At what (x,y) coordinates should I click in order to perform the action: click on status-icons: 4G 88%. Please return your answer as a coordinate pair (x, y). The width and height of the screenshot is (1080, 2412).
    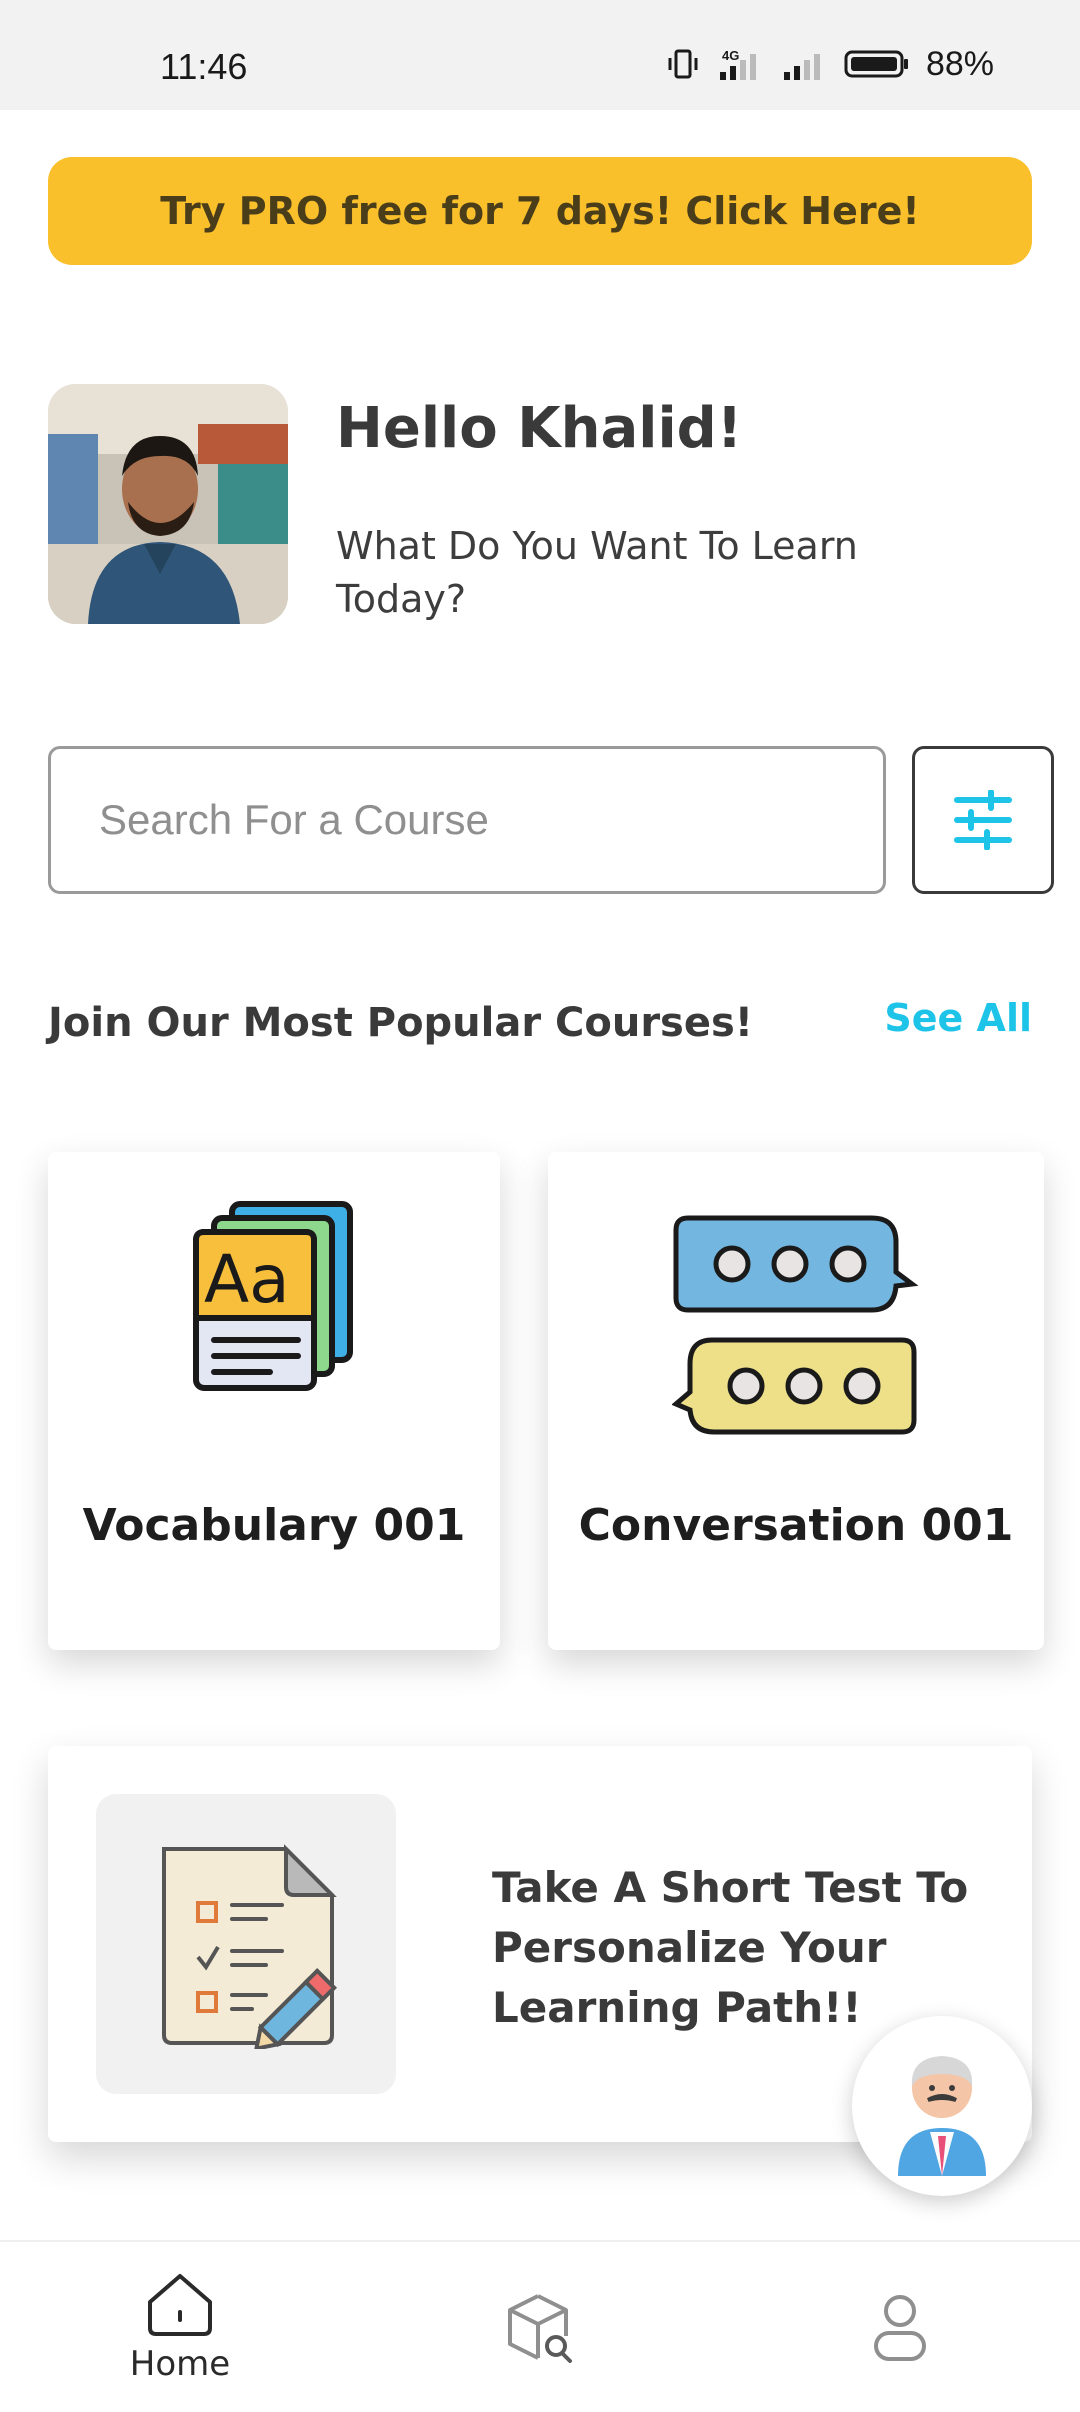
    Looking at the image, I should click on (830, 64).